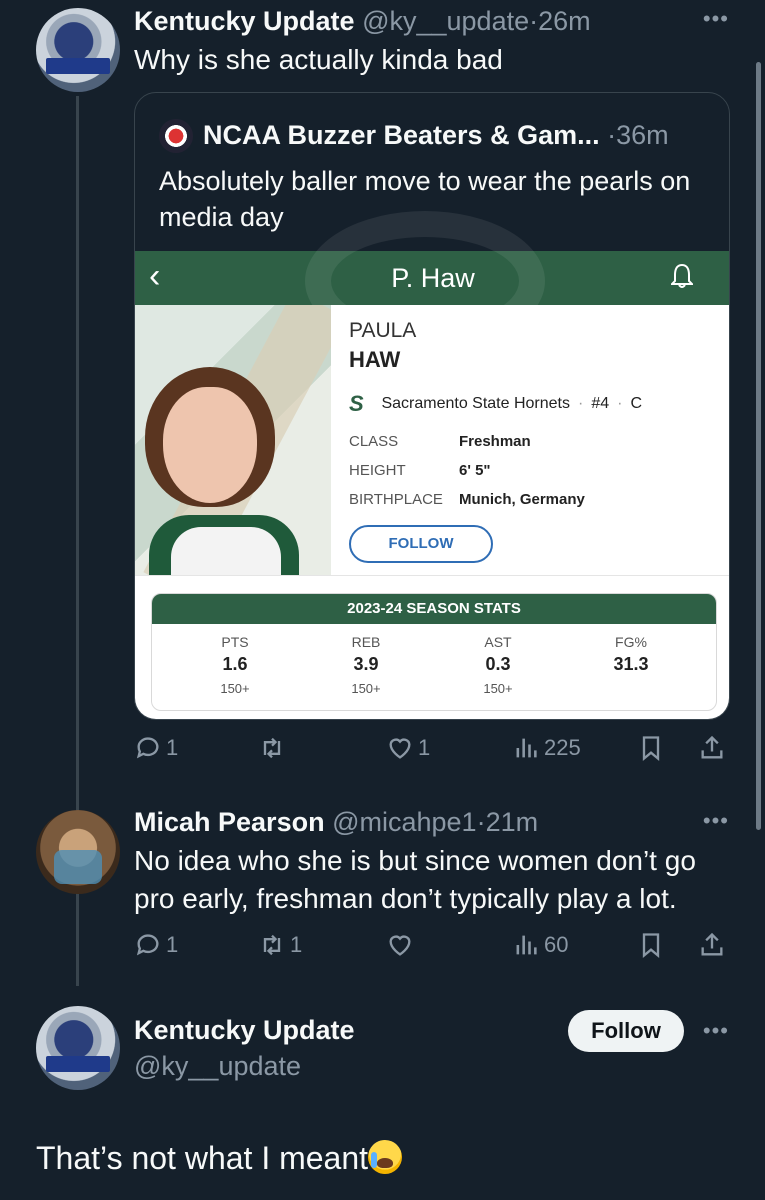  I want to click on tweet-text: Why is she actually kinda bad, so click(318, 59).